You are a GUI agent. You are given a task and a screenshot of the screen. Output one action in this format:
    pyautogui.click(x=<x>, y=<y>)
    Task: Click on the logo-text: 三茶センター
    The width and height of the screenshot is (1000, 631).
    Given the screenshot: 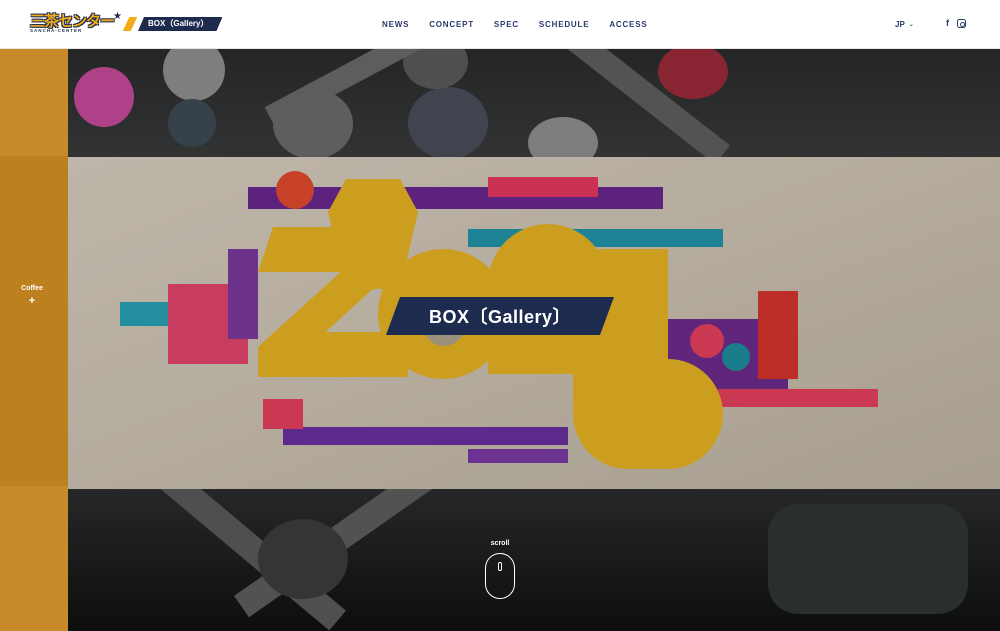 What is the action you would take?
    pyautogui.click(x=72, y=21)
    